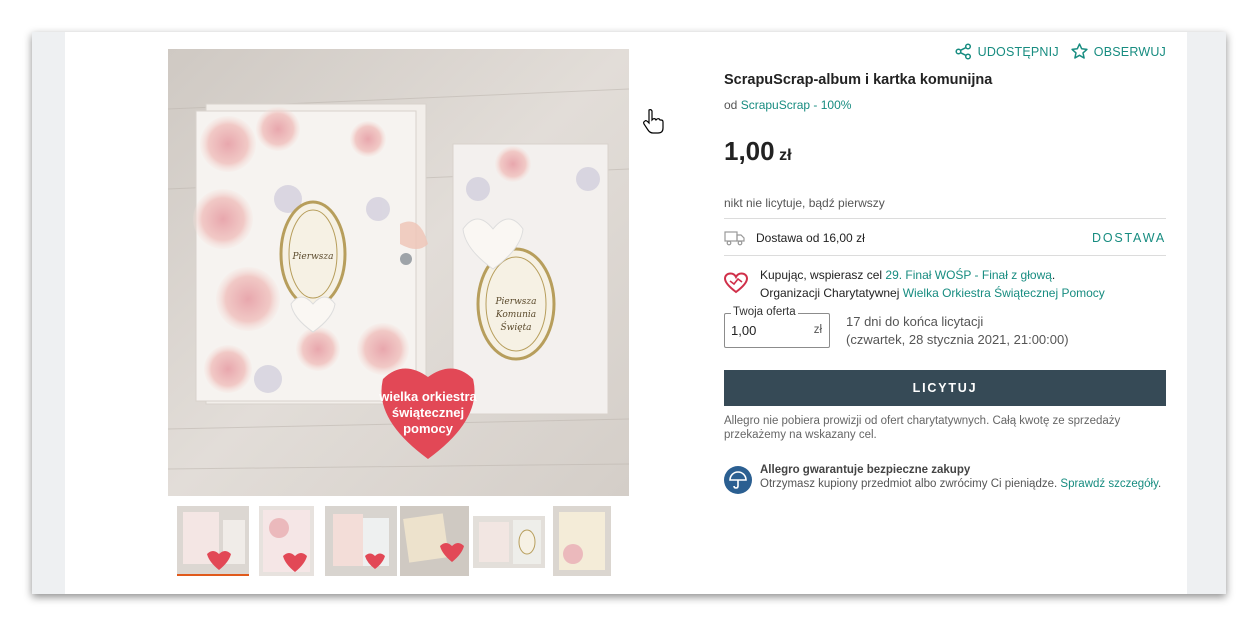 This screenshot has height=627, width=1258. I want to click on offer-legend: Twoja oferta, so click(764, 312).